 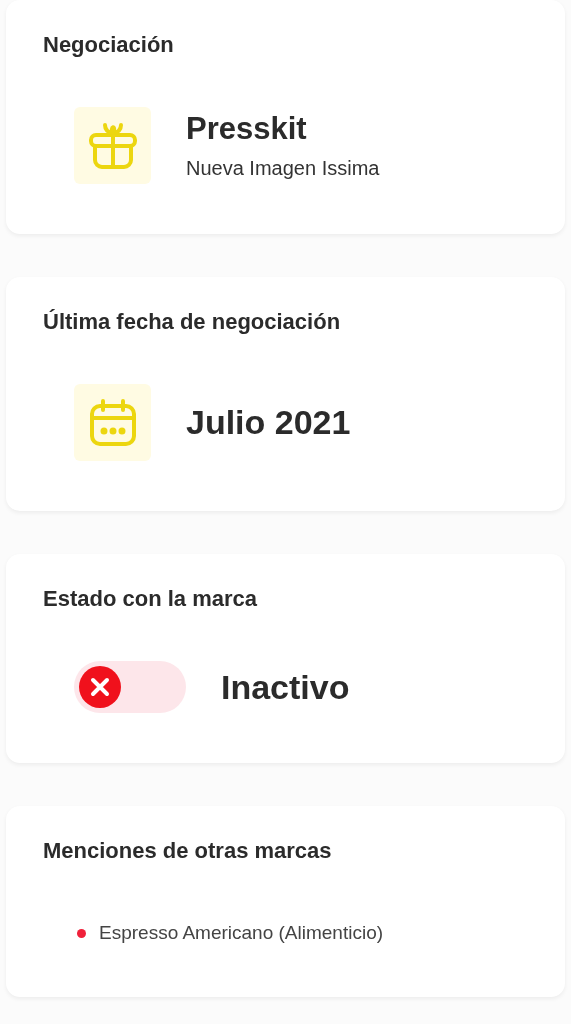 I want to click on mention-text: Espresso Americano (Alimenticio), so click(x=241, y=933).